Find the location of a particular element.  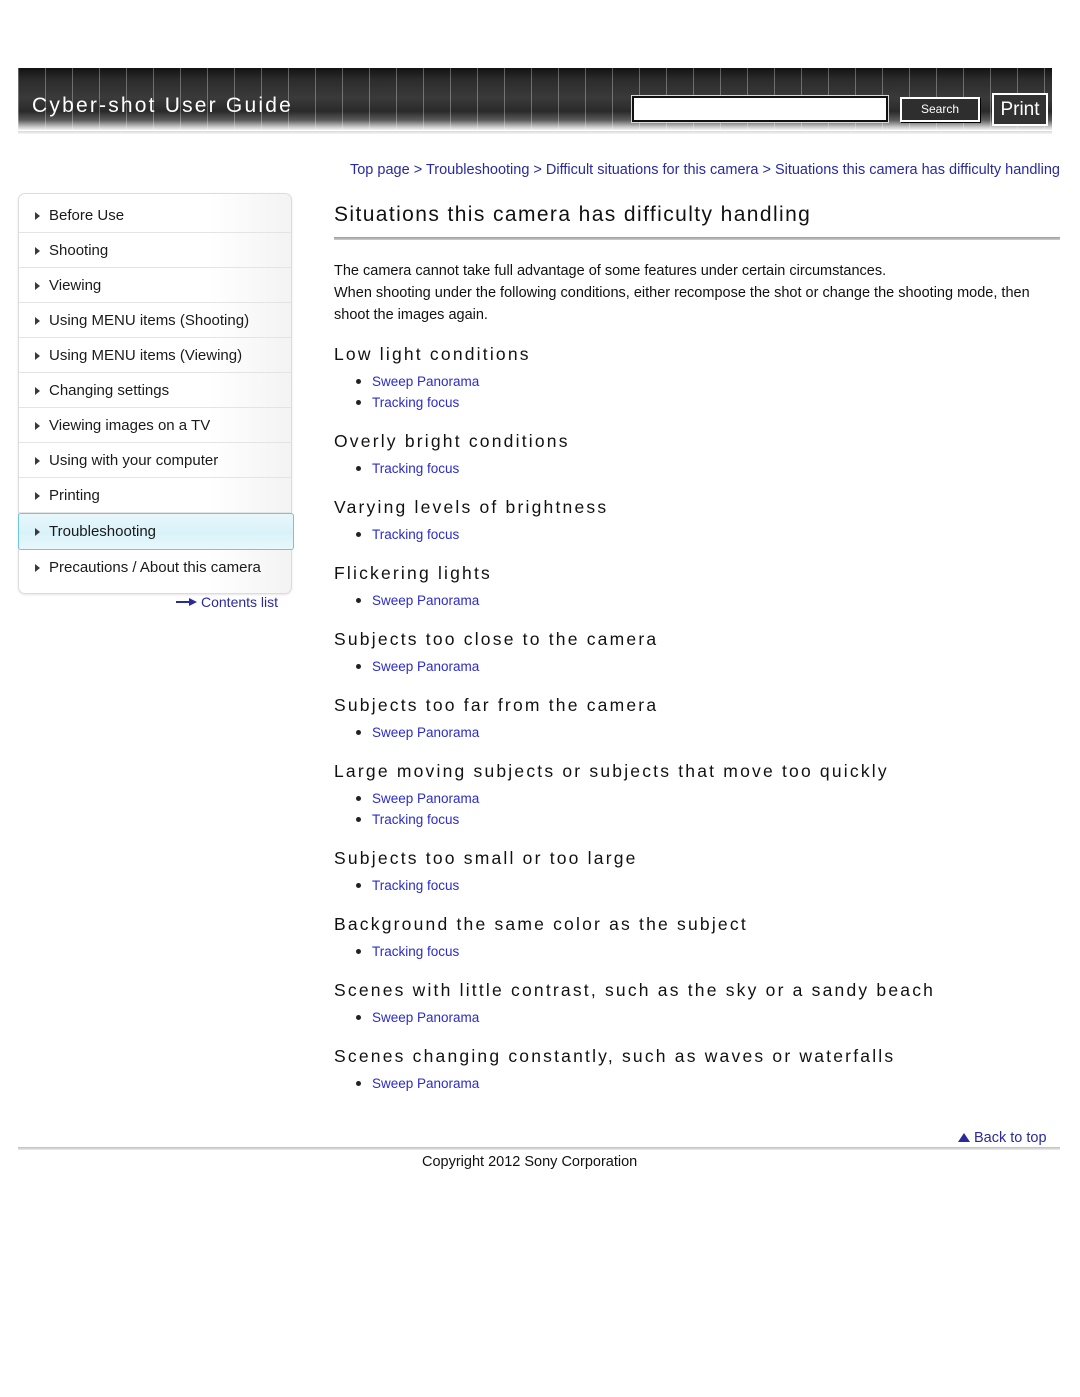

section-heading-varying-brightness: Varying levels of brightness is located at coordinates (471, 507).